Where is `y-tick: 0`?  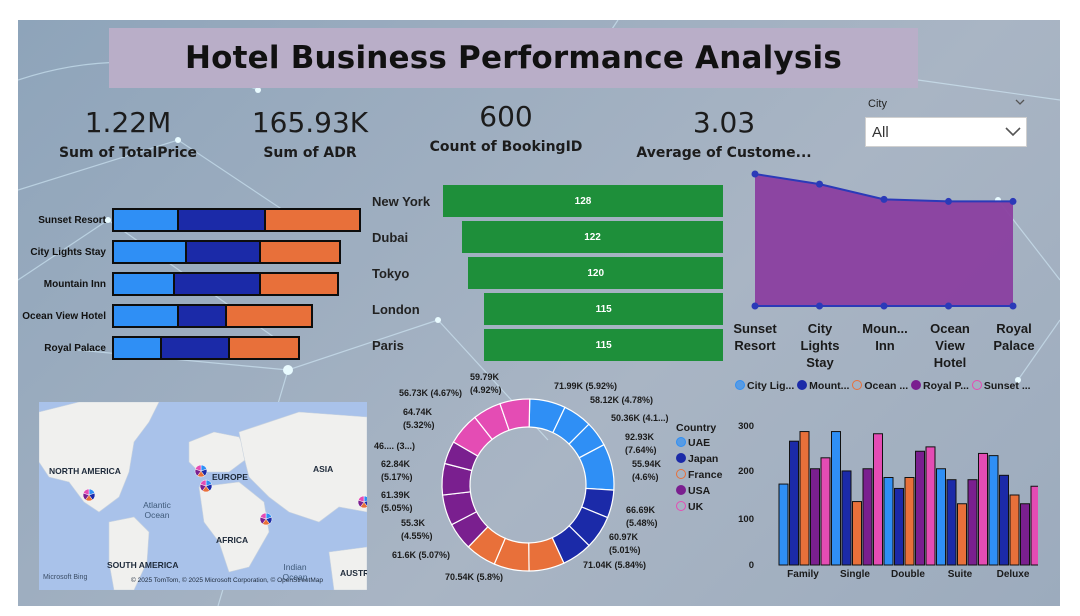
y-tick: 0 is located at coordinates (751, 565).